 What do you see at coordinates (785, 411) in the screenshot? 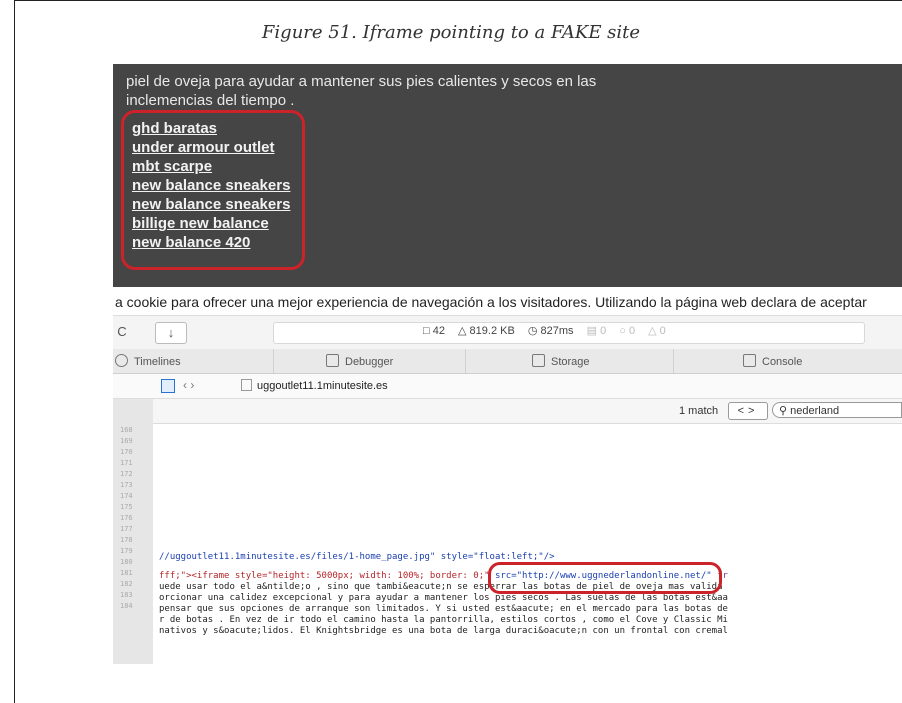
I see `search-icon: ⚲` at bounding box center [785, 411].